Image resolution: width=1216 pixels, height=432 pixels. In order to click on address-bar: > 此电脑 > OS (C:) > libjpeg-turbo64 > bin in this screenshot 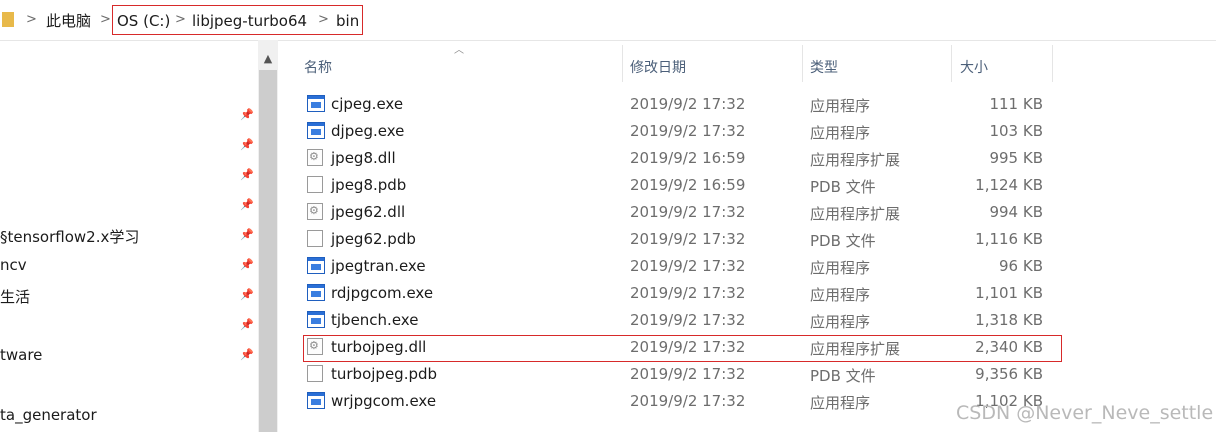, I will do `click(608, 20)`.